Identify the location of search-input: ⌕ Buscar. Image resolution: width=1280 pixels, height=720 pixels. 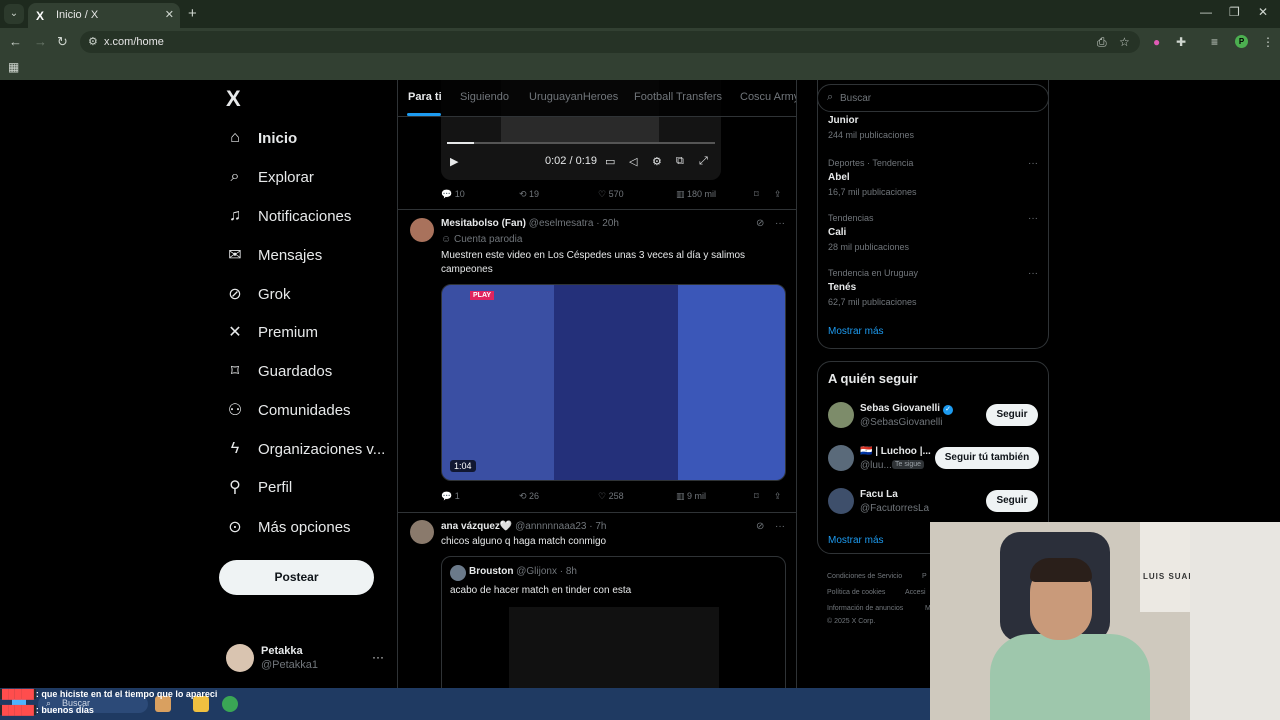
(933, 98).